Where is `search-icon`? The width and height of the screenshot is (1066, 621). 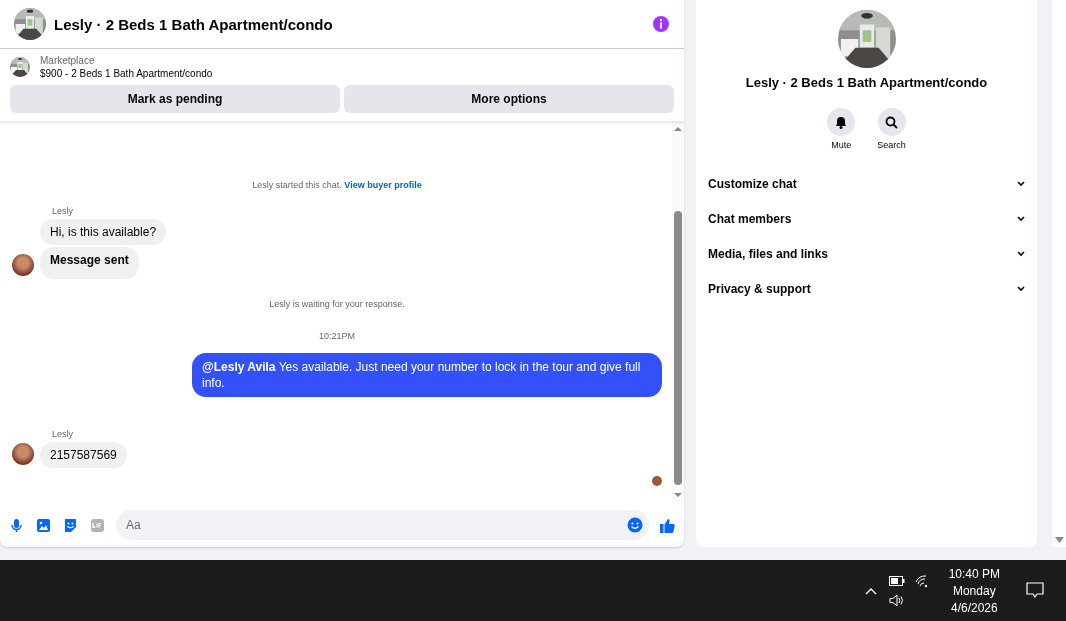 search-icon is located at coordinates (891, 122).